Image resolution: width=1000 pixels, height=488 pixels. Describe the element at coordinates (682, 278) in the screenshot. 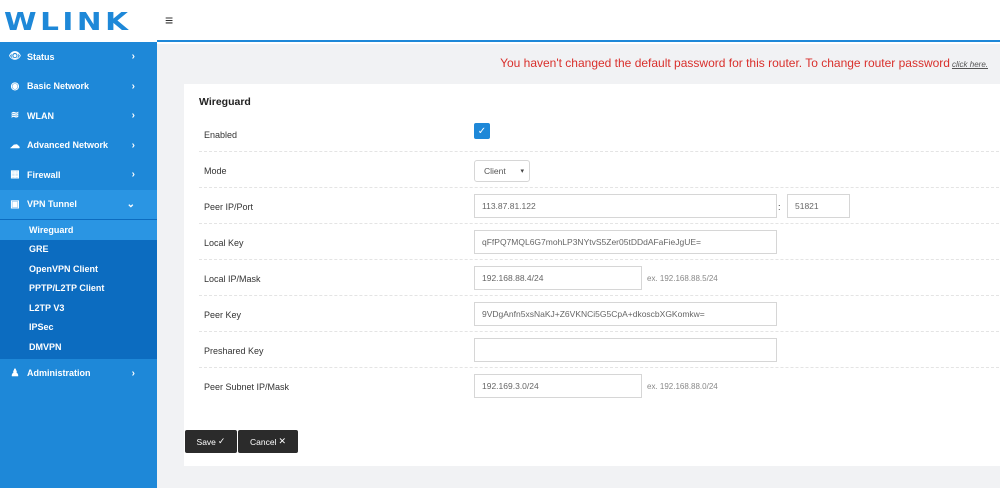

I see `local-ip-hint: ex. 192.168.88.5/24` at that location.